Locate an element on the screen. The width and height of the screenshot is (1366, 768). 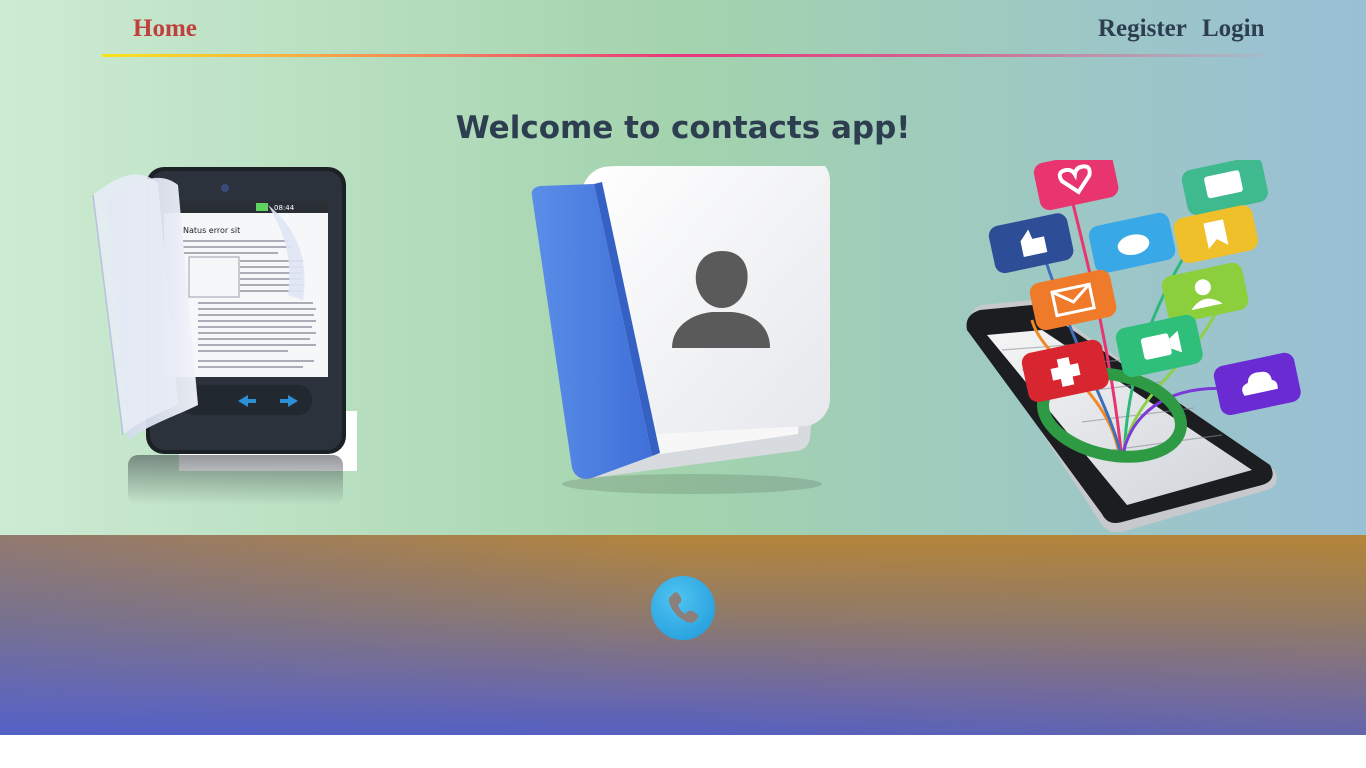
nav-login-link: Login is located at coordinates (1233, 29).